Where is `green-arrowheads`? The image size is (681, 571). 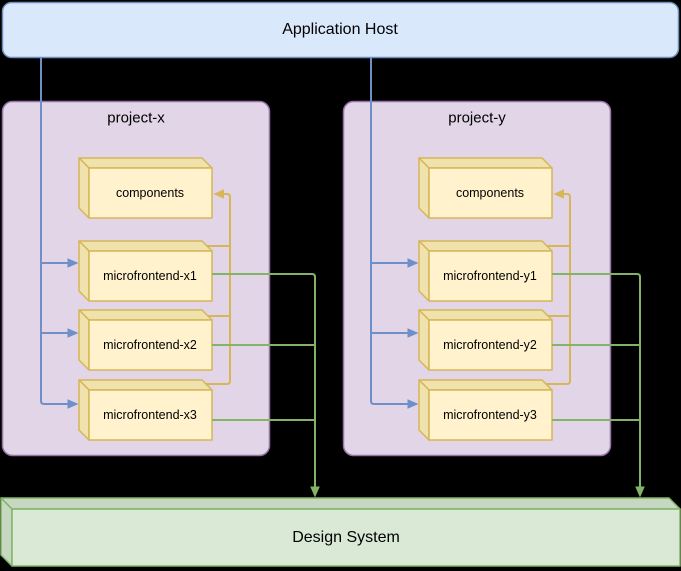
green-arrowheads is located at coordinates (477, 492).